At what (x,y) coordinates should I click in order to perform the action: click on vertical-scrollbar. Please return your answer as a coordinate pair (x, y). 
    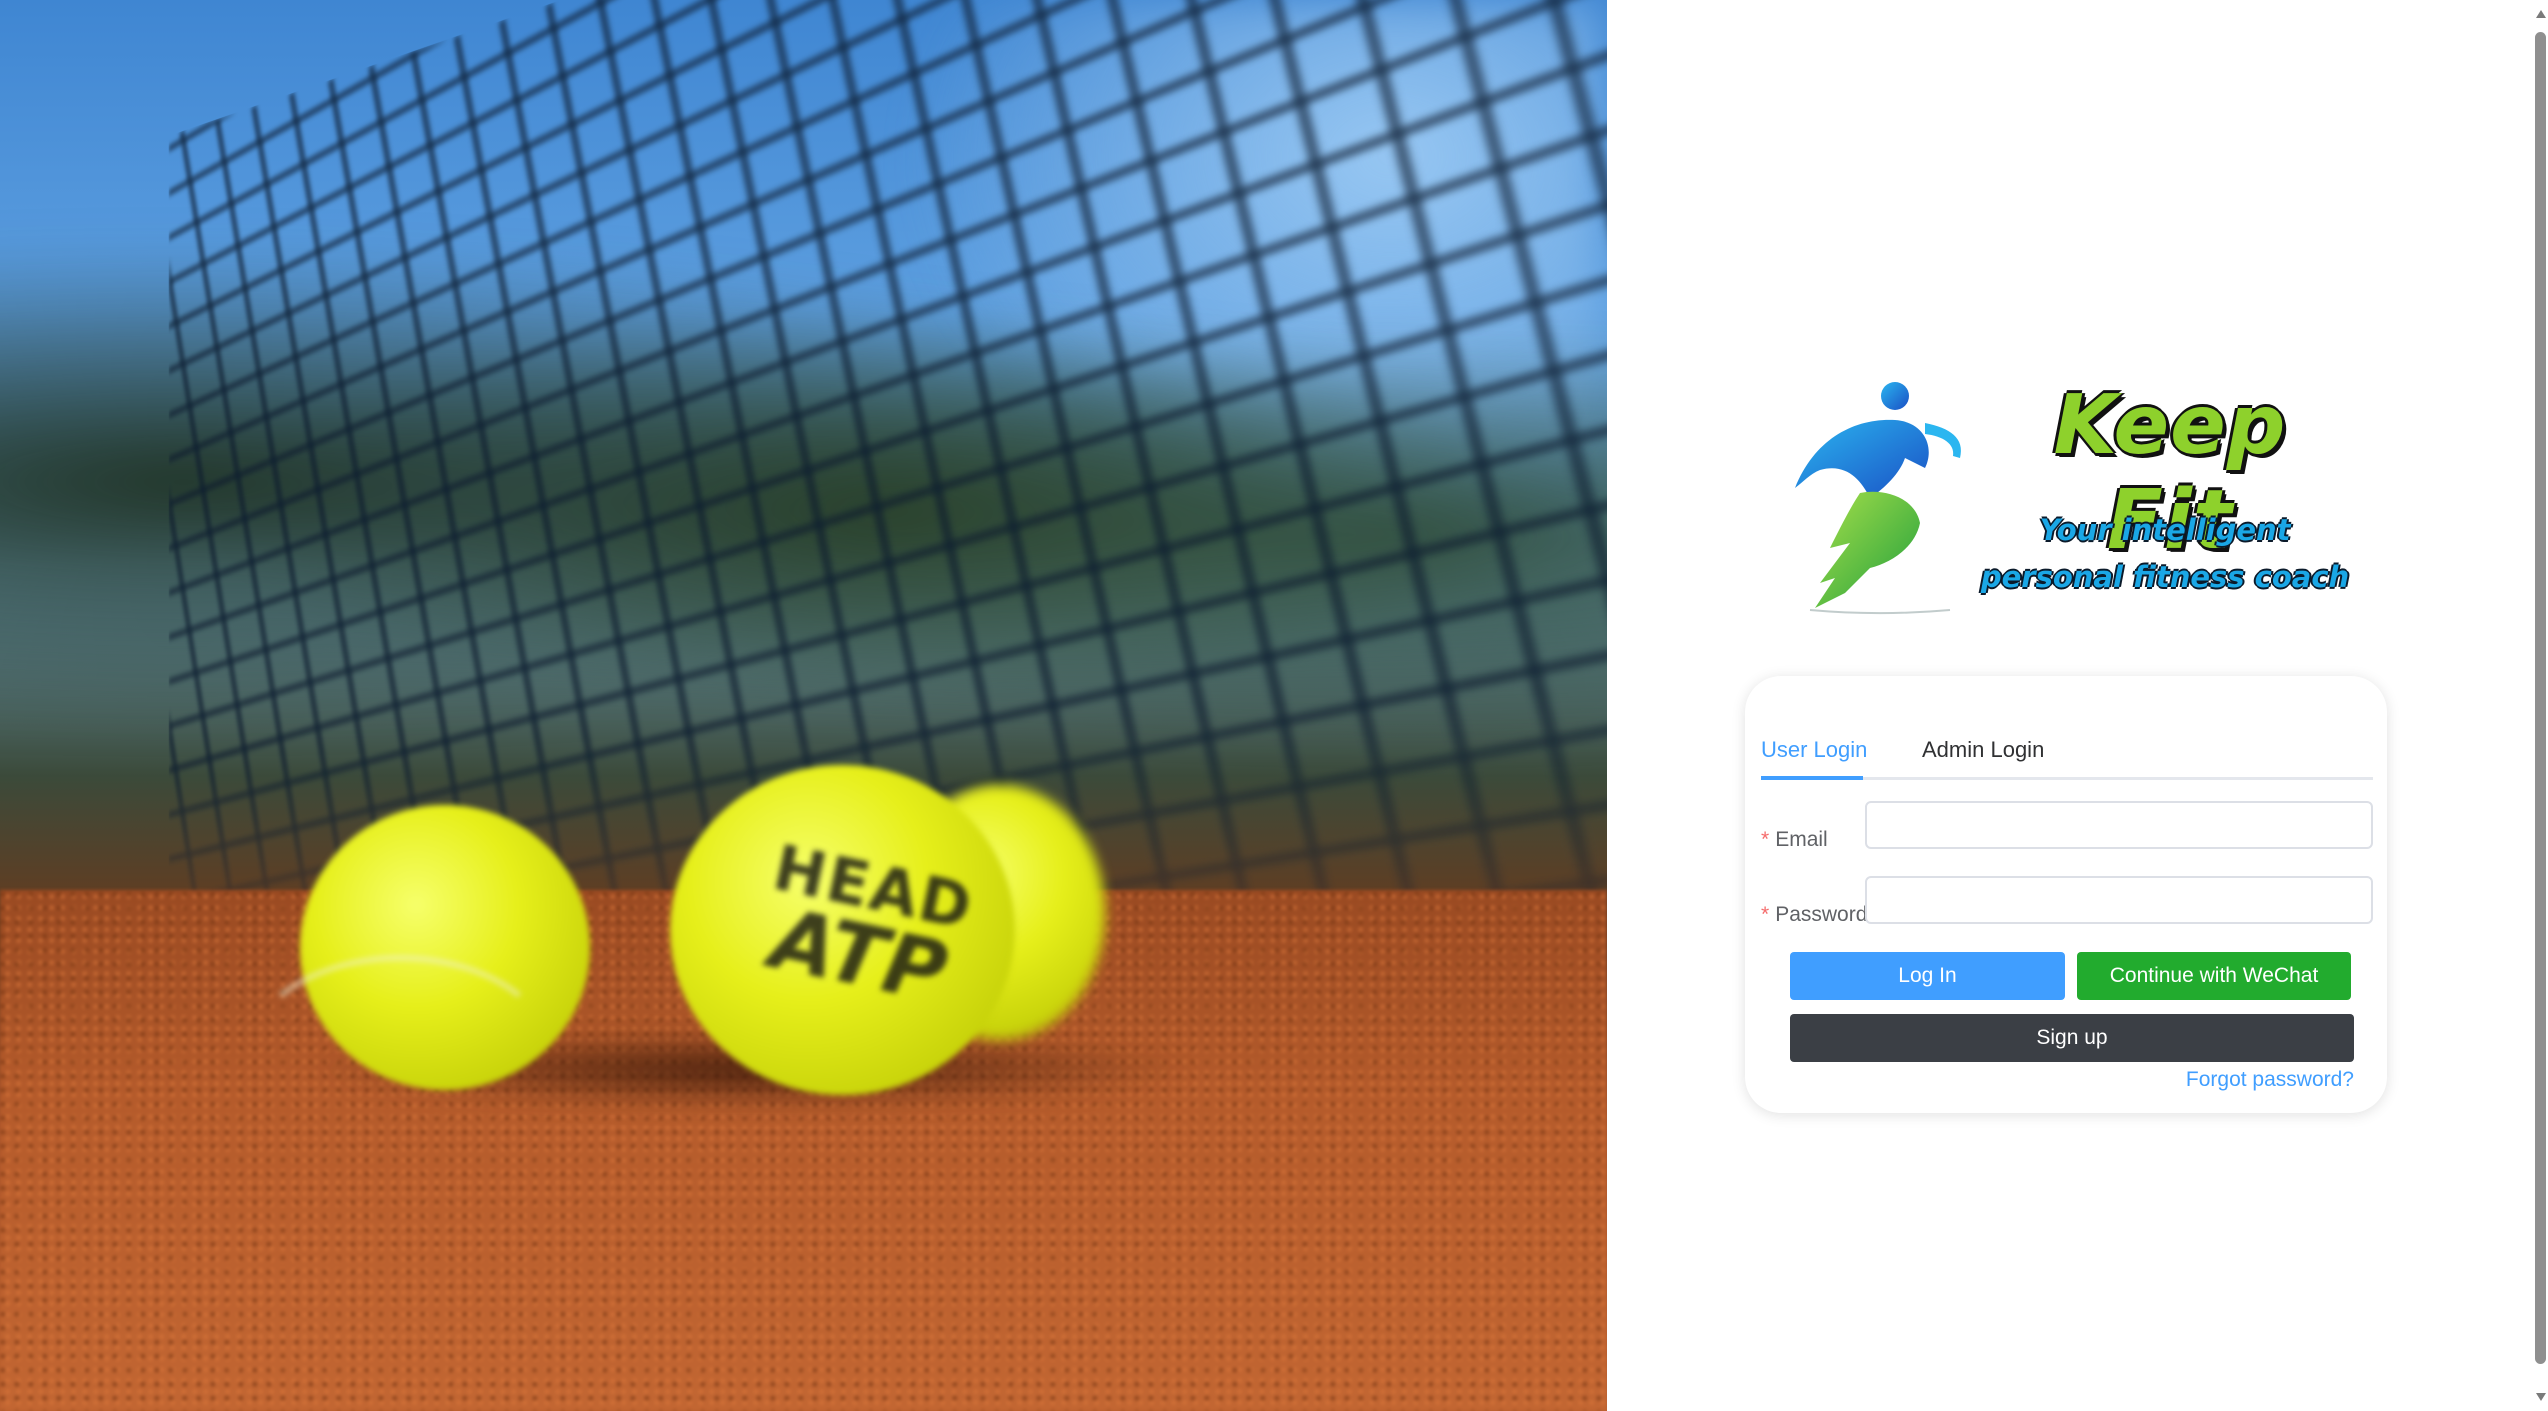
    Looking at the image, I should click on (2540, 705).